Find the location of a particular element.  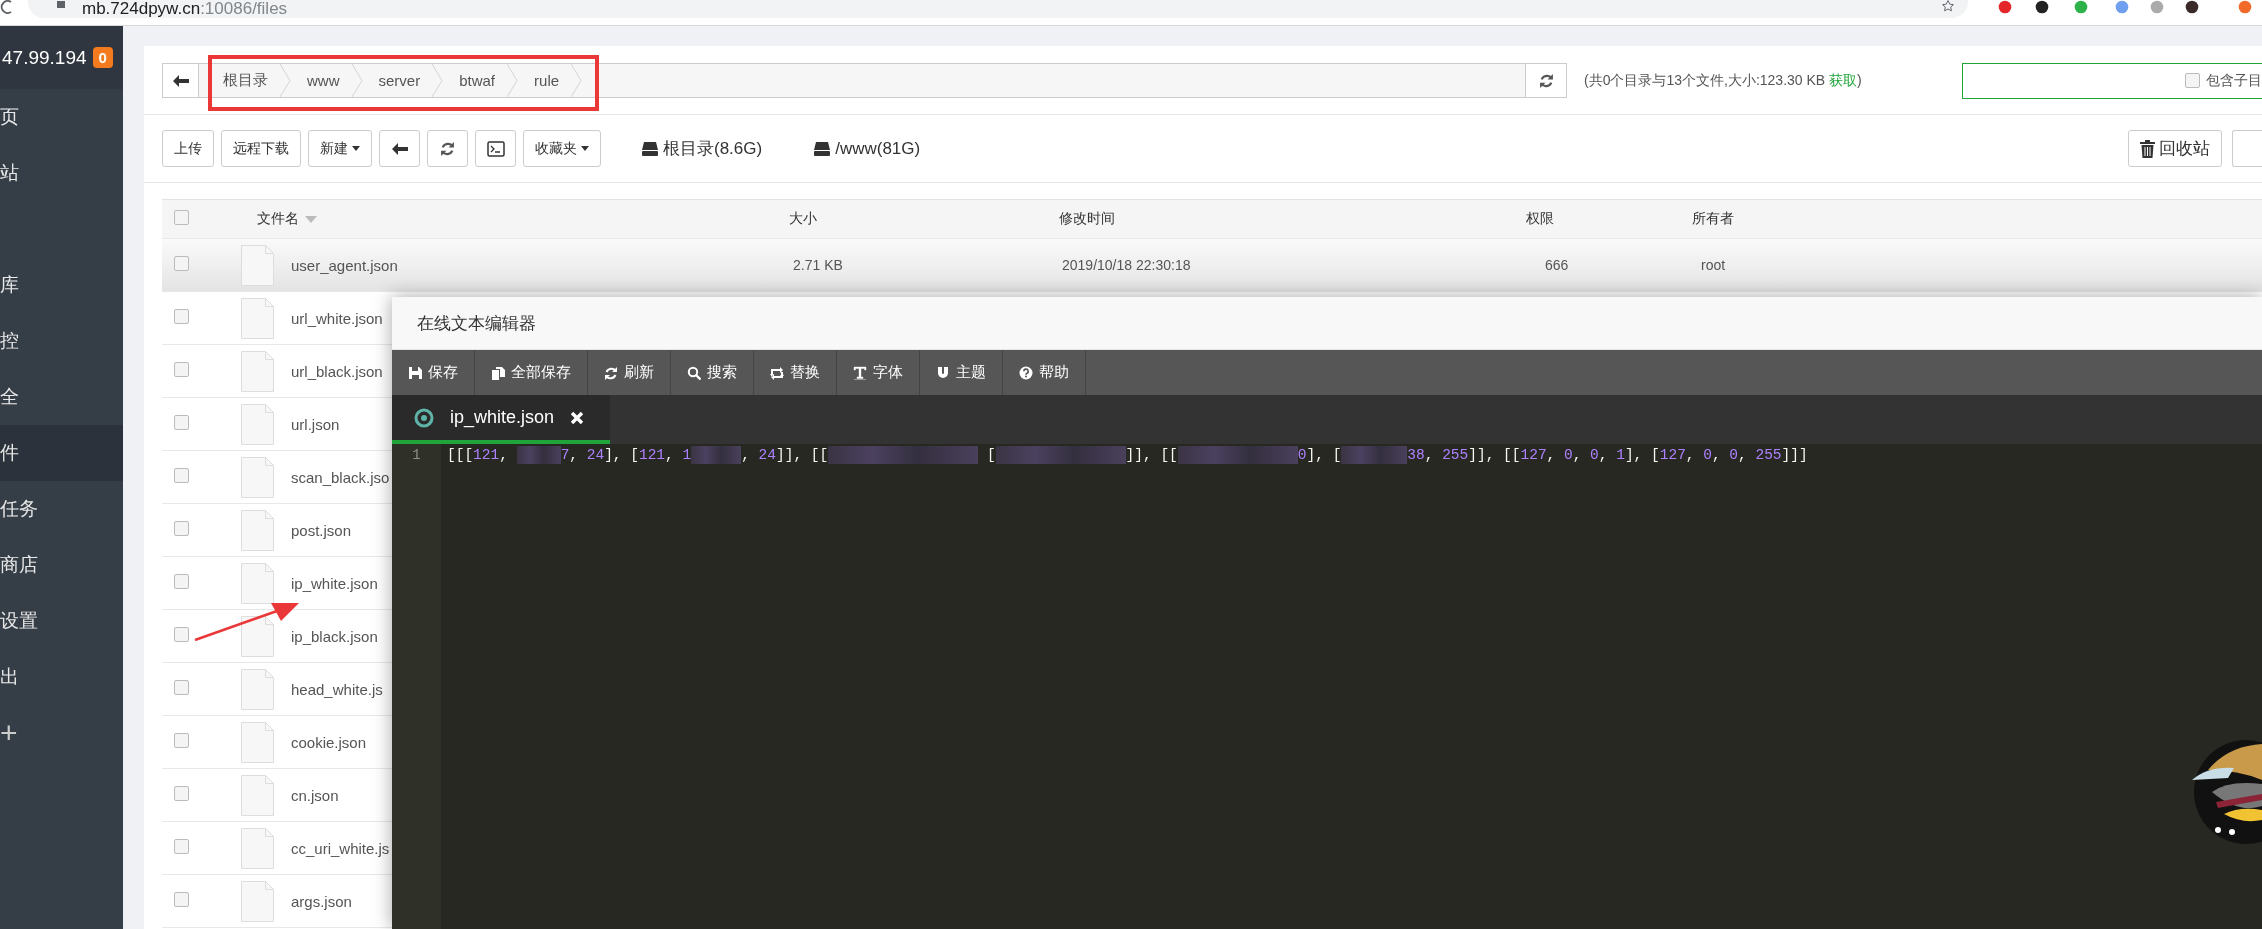

file-size: 2.71 KB is located at coordinates (818, 265).